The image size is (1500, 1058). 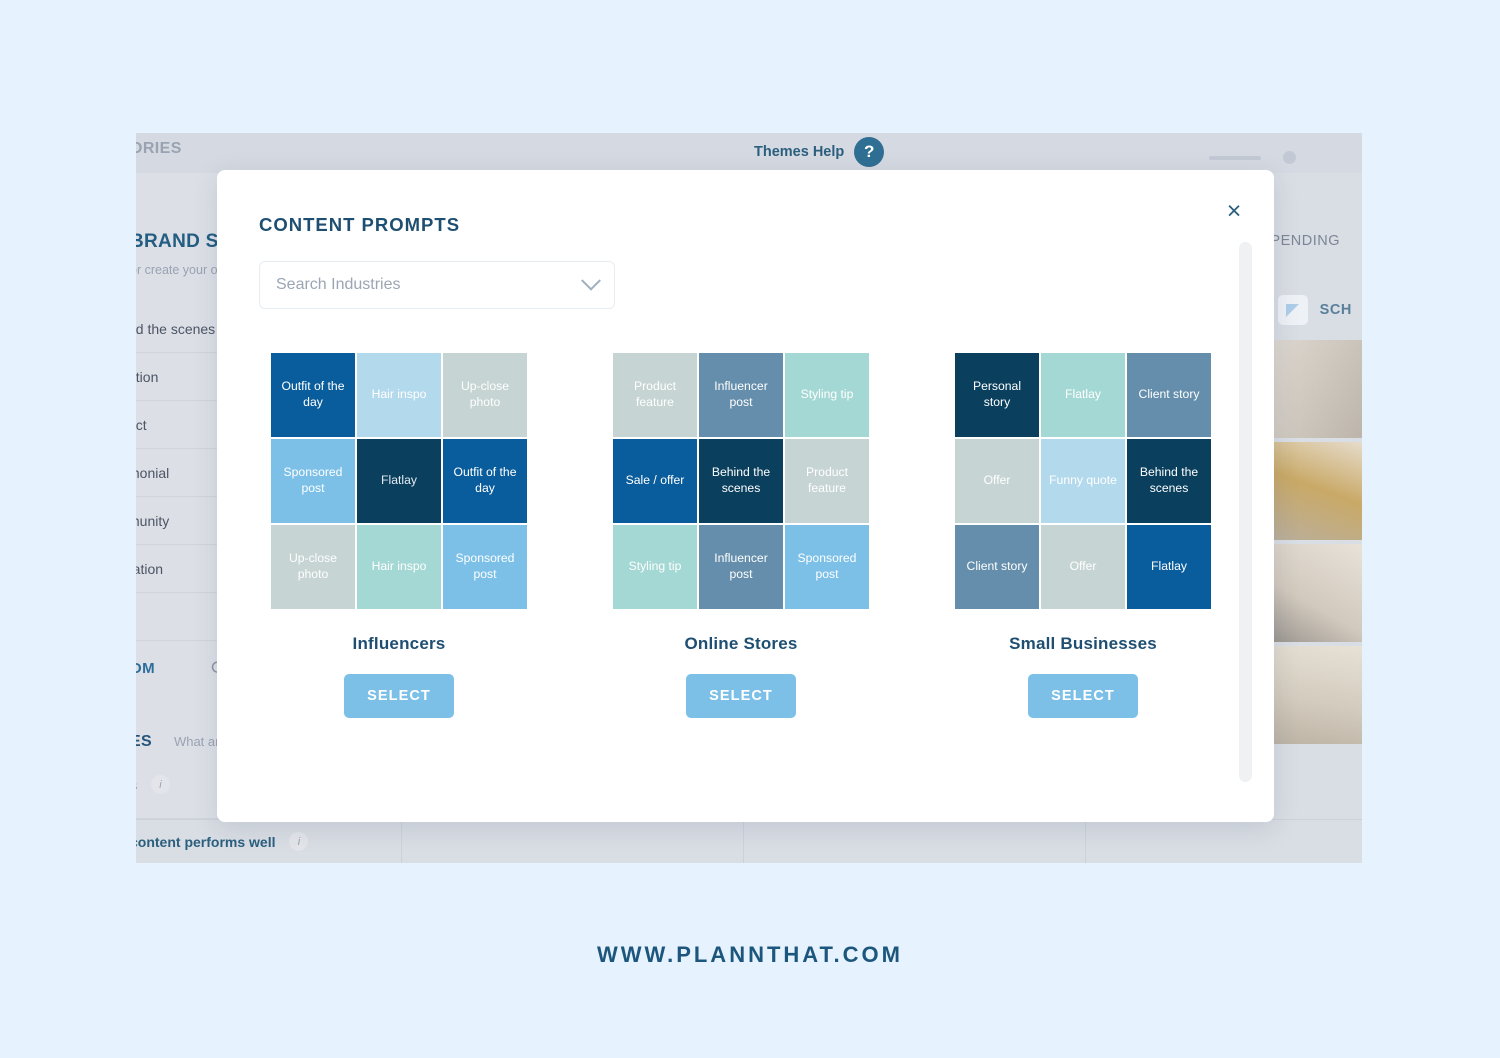 I want to click on background-section-header: ES What are, so click(x=181, y=742).